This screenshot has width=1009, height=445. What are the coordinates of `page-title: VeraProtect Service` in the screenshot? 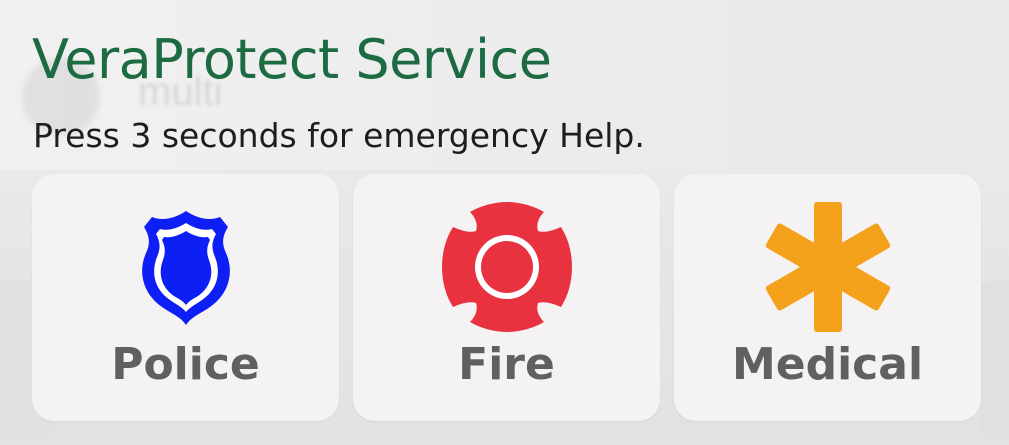 It's located at (292, 59).